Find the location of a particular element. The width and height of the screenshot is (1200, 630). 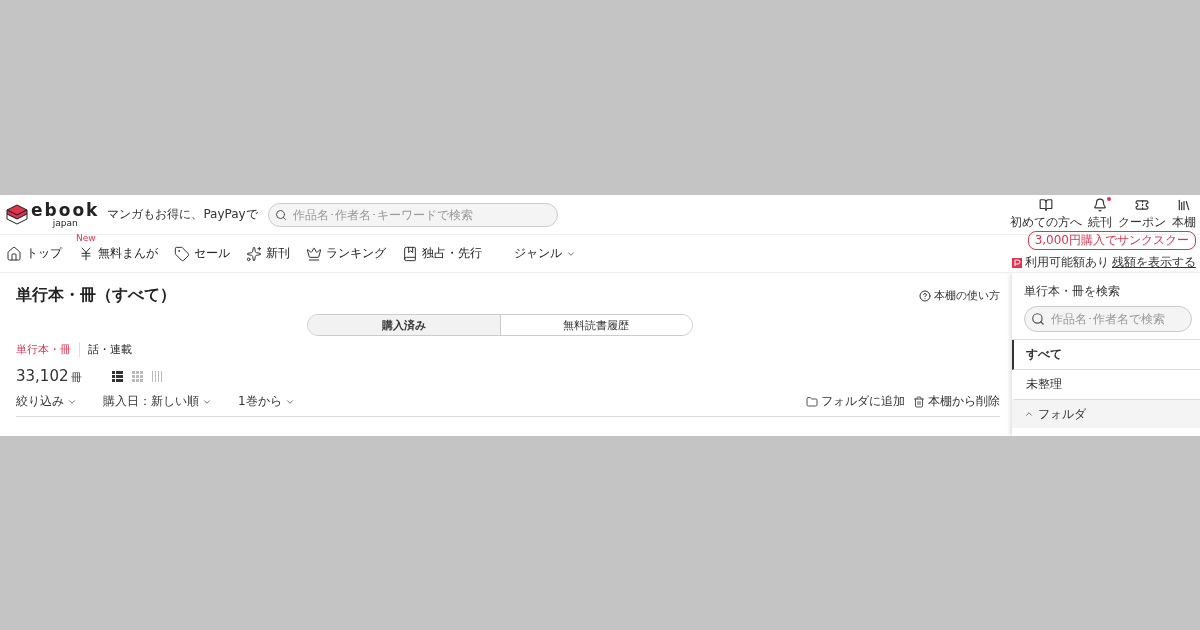

nav-link: セール is located at coordinates (202, 253).